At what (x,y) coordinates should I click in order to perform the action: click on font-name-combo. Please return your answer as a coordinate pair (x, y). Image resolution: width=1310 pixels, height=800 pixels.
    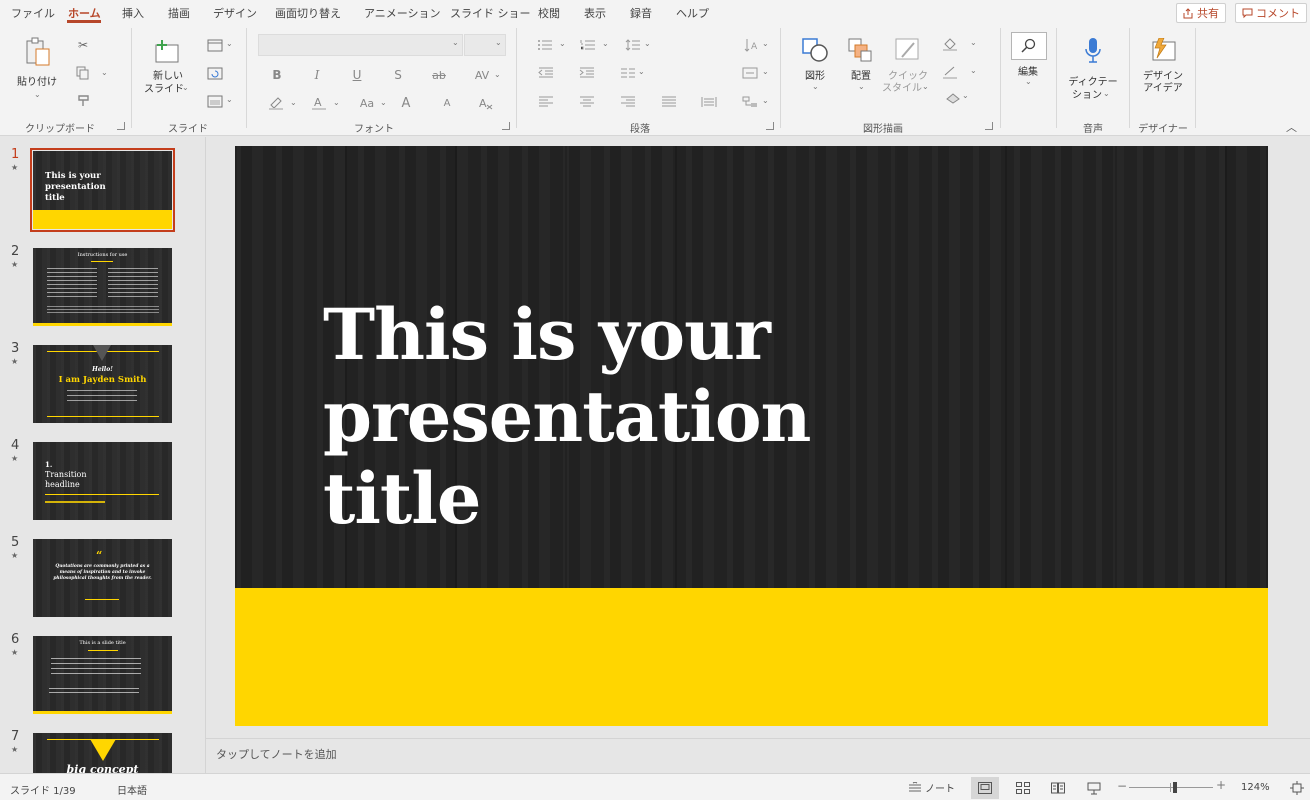
    Looking at the image, I should click on (360, 45).